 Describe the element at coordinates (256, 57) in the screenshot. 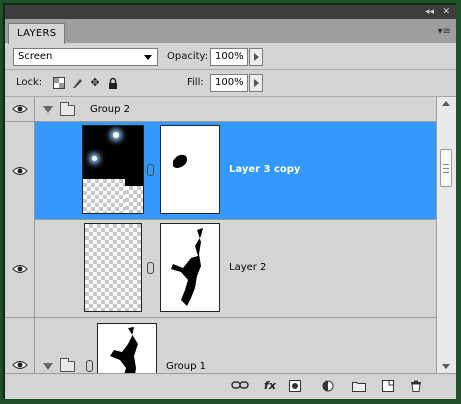

I see `opacity-slider-button` at that location.